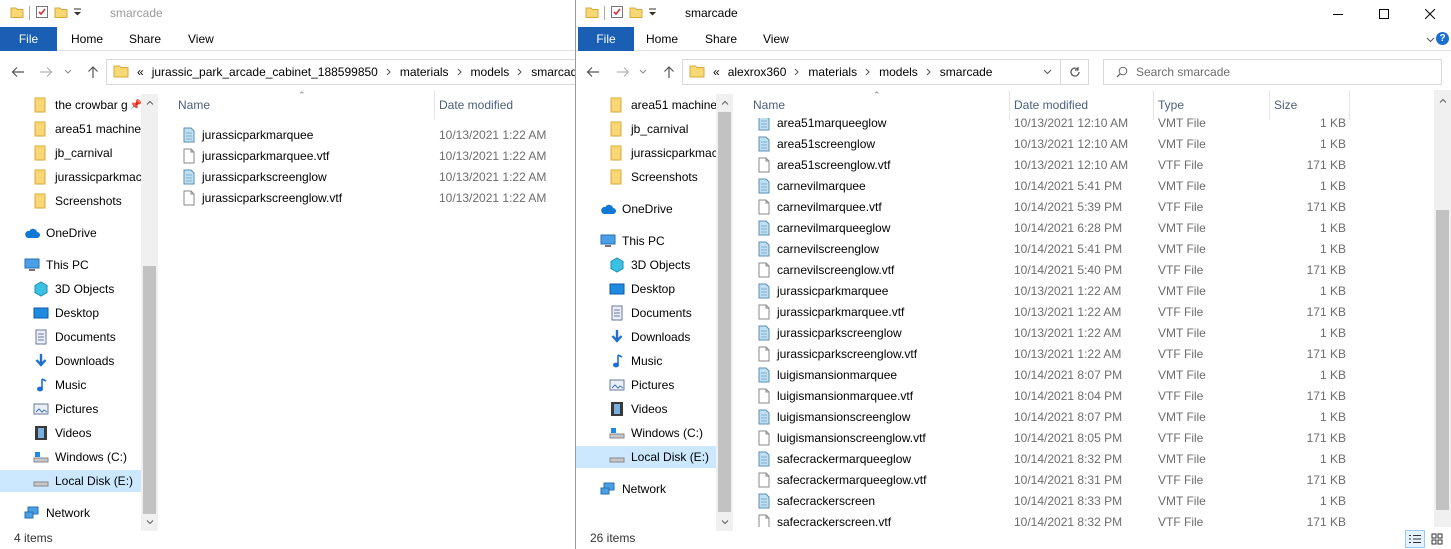  What do you see at coordinates (1430, 39) in the screenshot?
I see `expand-ribbon-icon` at bounding box center [1430, 39].